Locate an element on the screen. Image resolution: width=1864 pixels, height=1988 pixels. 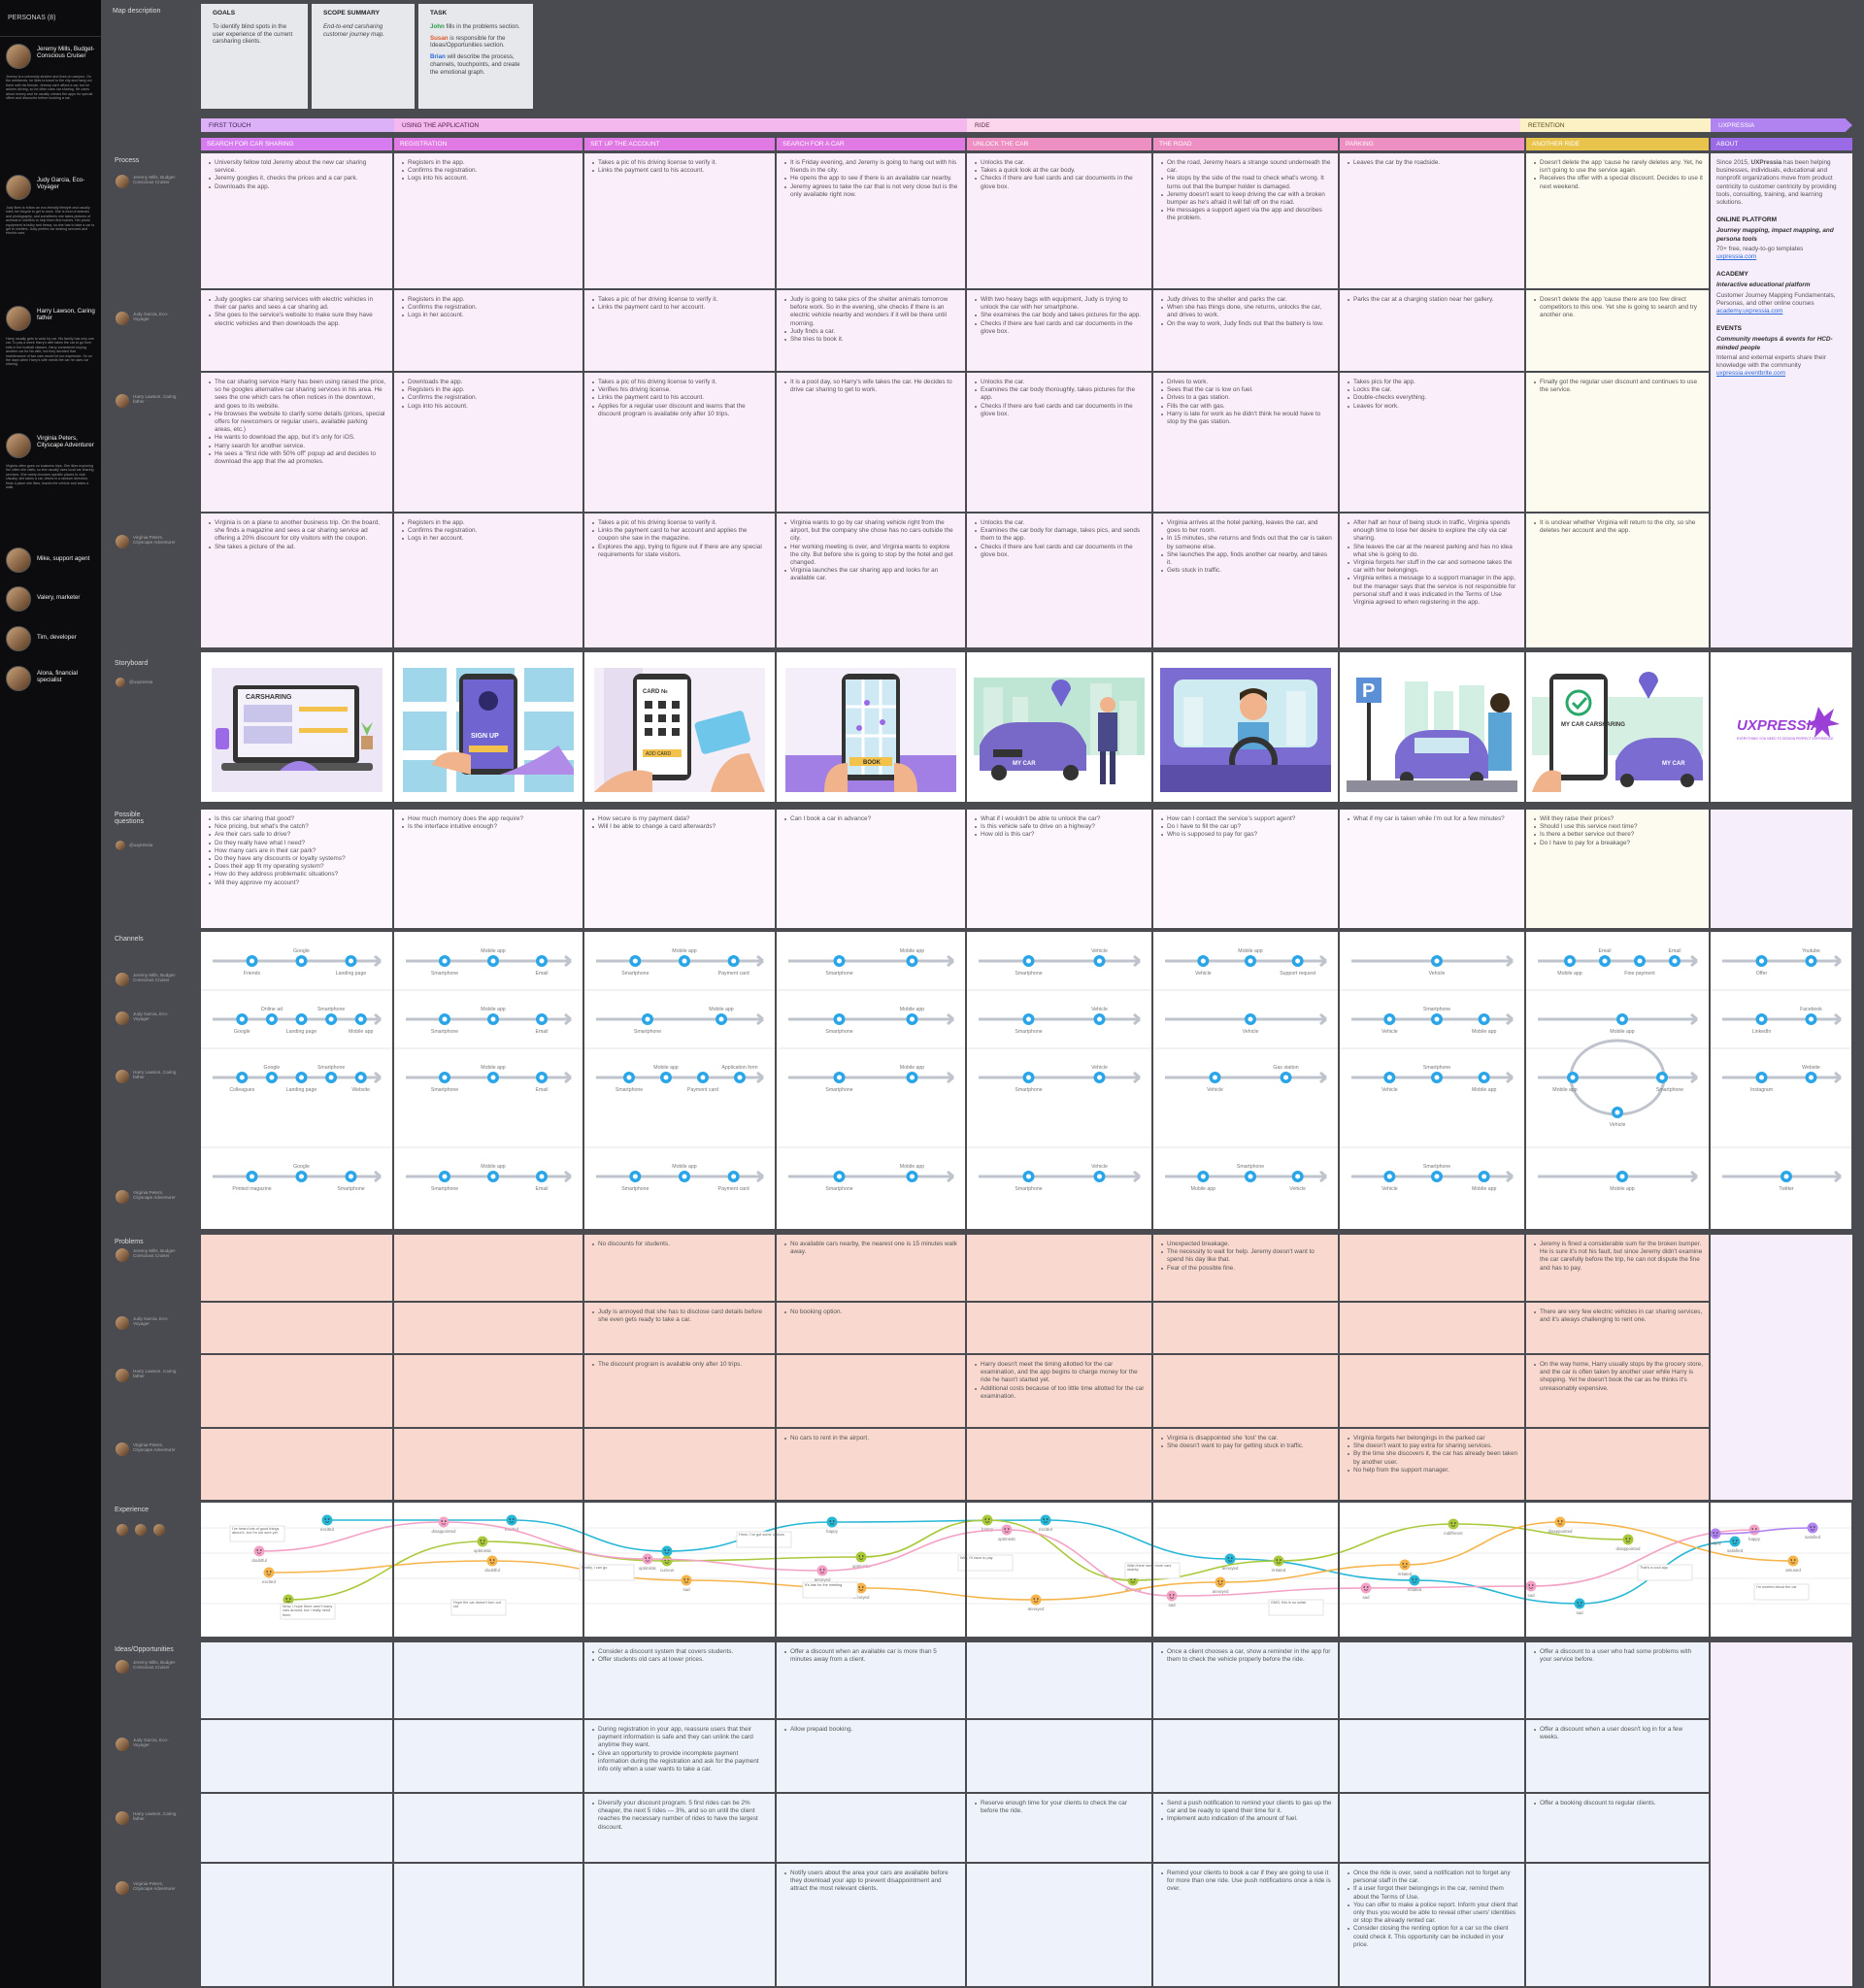
step-header: REGISTRATION is located at coordinates (488, 144).